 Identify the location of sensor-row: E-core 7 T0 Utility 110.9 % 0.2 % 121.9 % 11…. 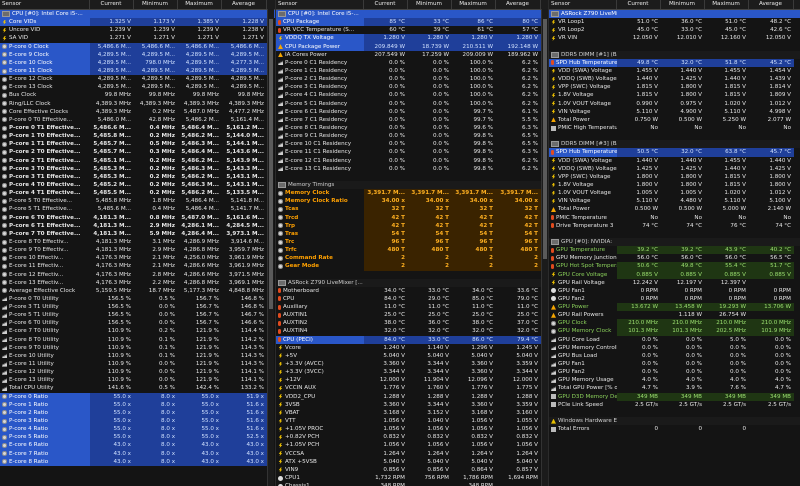
(137, 331).